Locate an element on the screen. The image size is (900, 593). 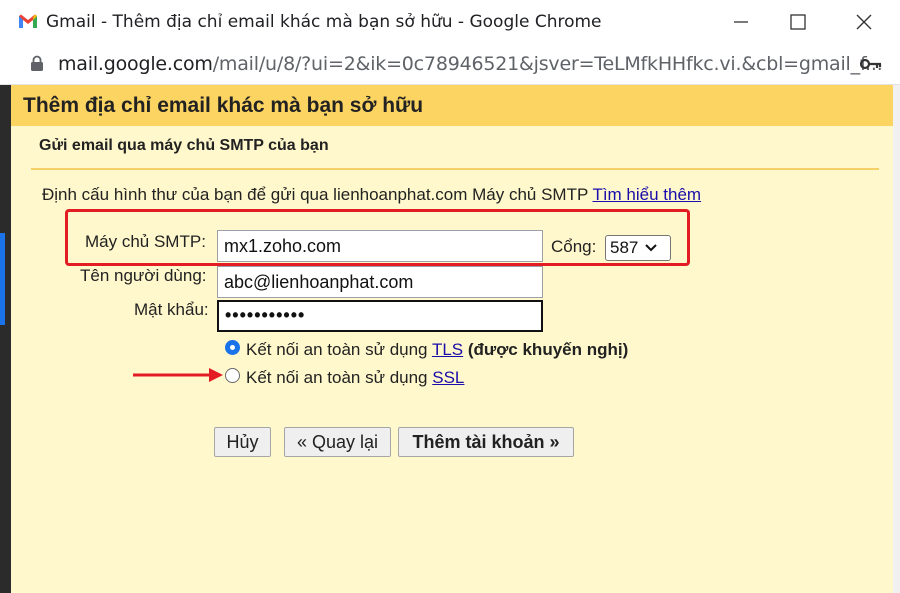
tls-radio is located at coordinates (232, 347).